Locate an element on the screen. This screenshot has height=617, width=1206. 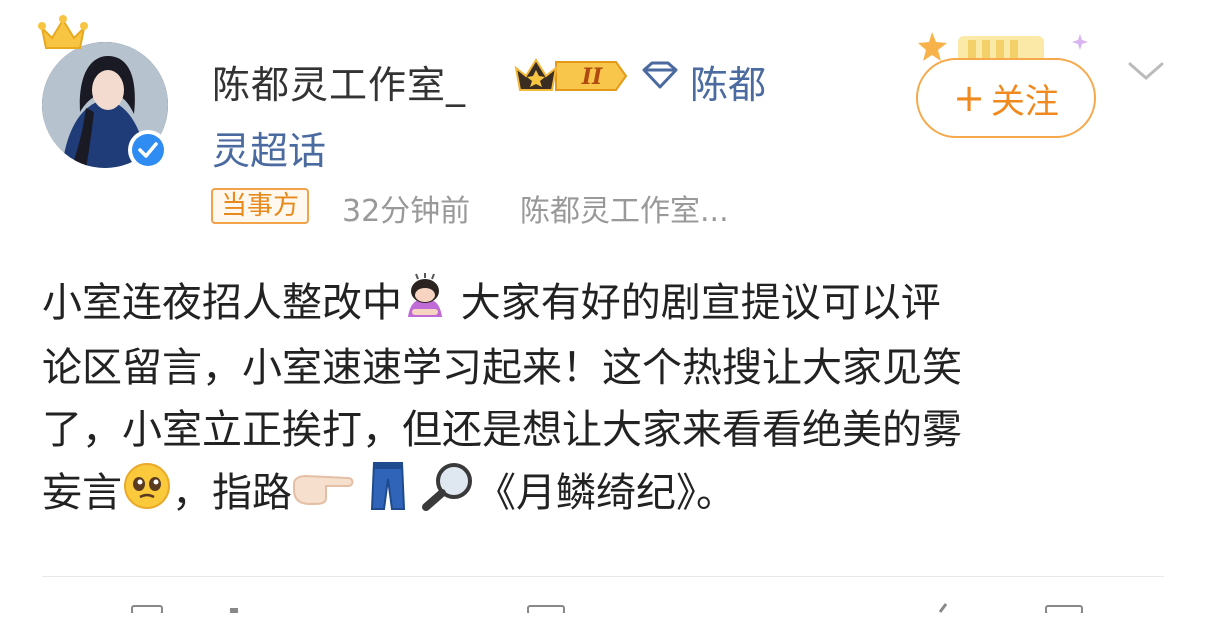
verified-icon is located at coordinates (148, 150).